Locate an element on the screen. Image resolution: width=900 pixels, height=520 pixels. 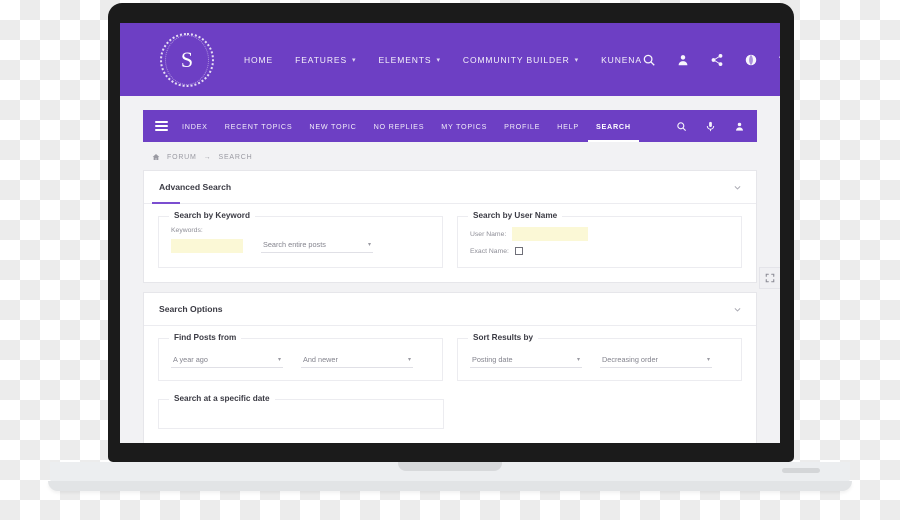
forum-nav-item-no-replies: NO REPLIES is located at coordinates (399, 126).